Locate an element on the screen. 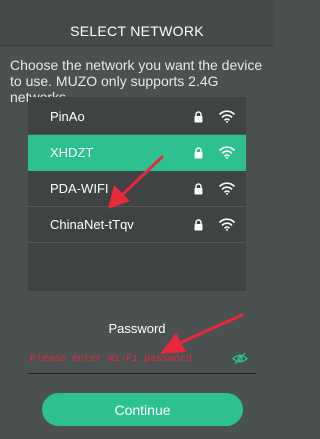 The height and width of the screenshot is (439, 320). network-row-pda-wifi: PDA-WIFI is located at coordinates (137, 189).